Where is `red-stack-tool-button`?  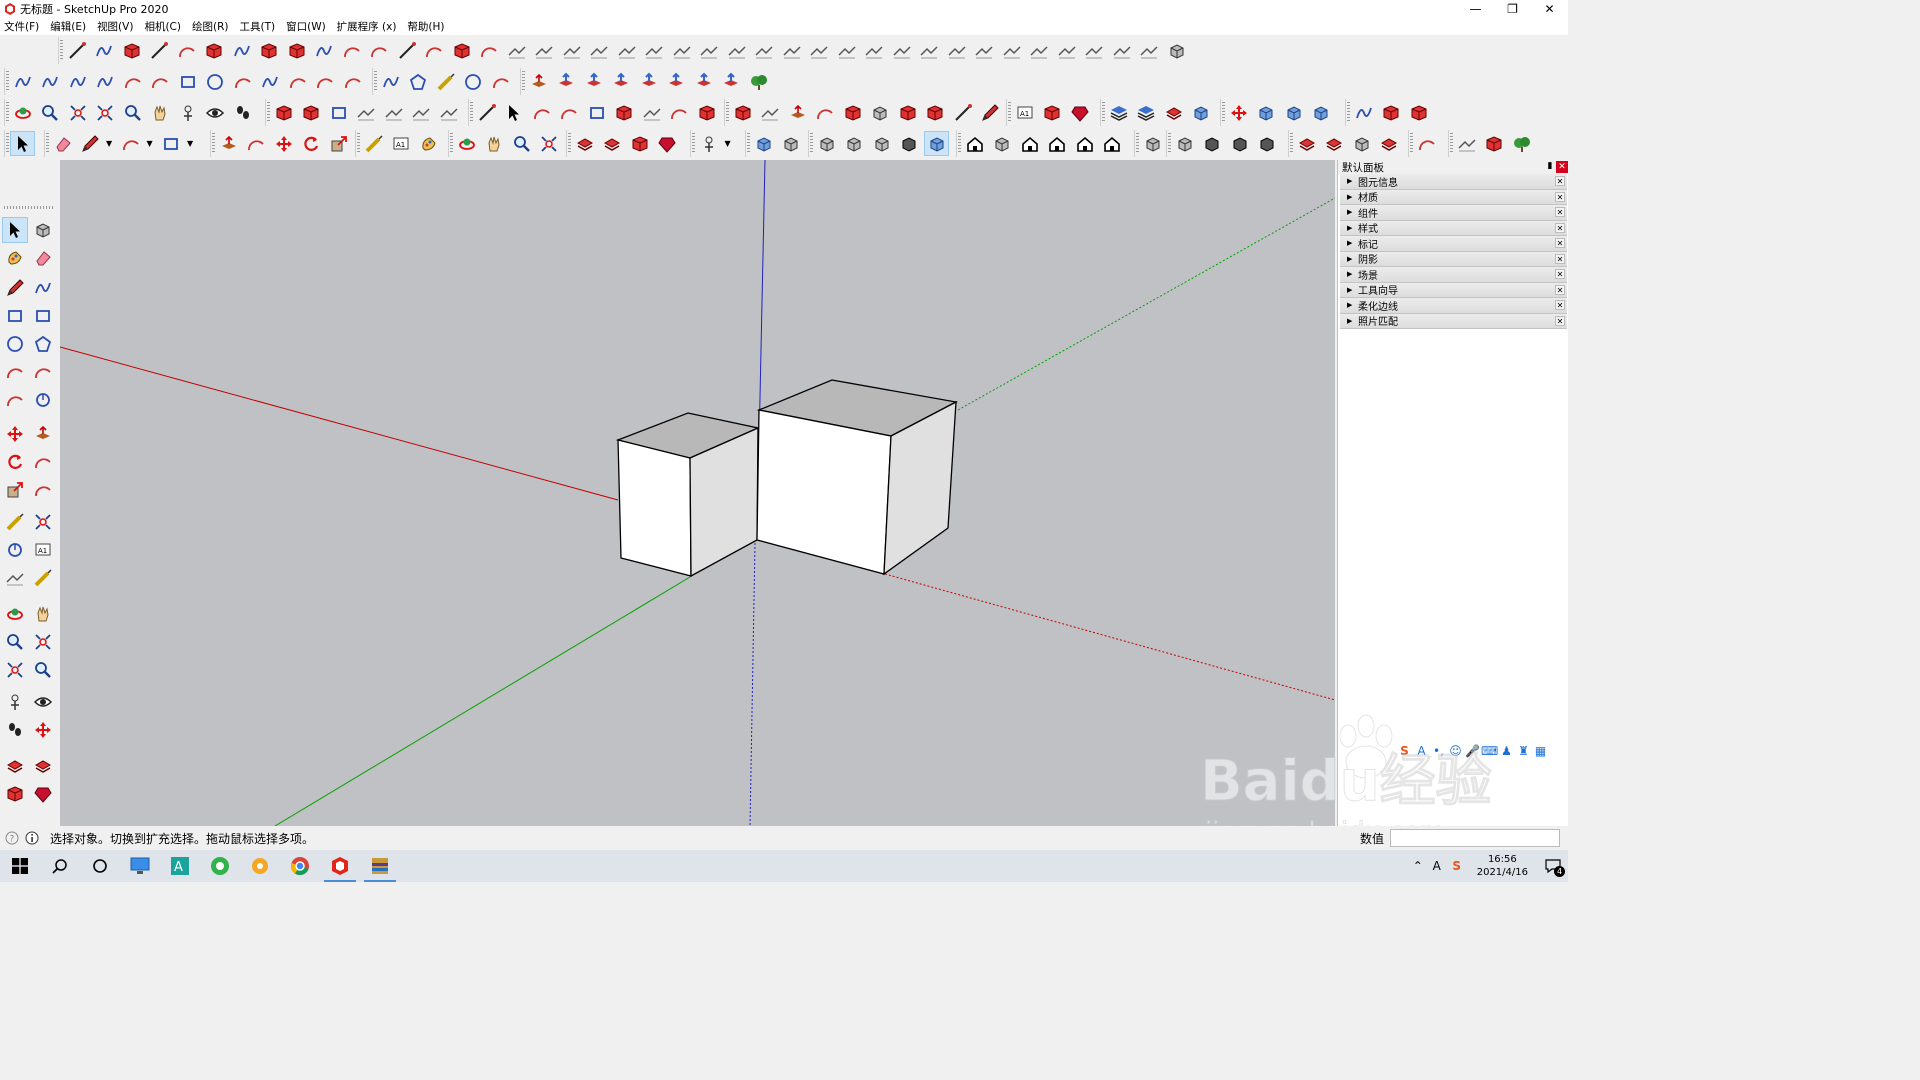 red-stack-tool-button is located at coordinates (43, 766).